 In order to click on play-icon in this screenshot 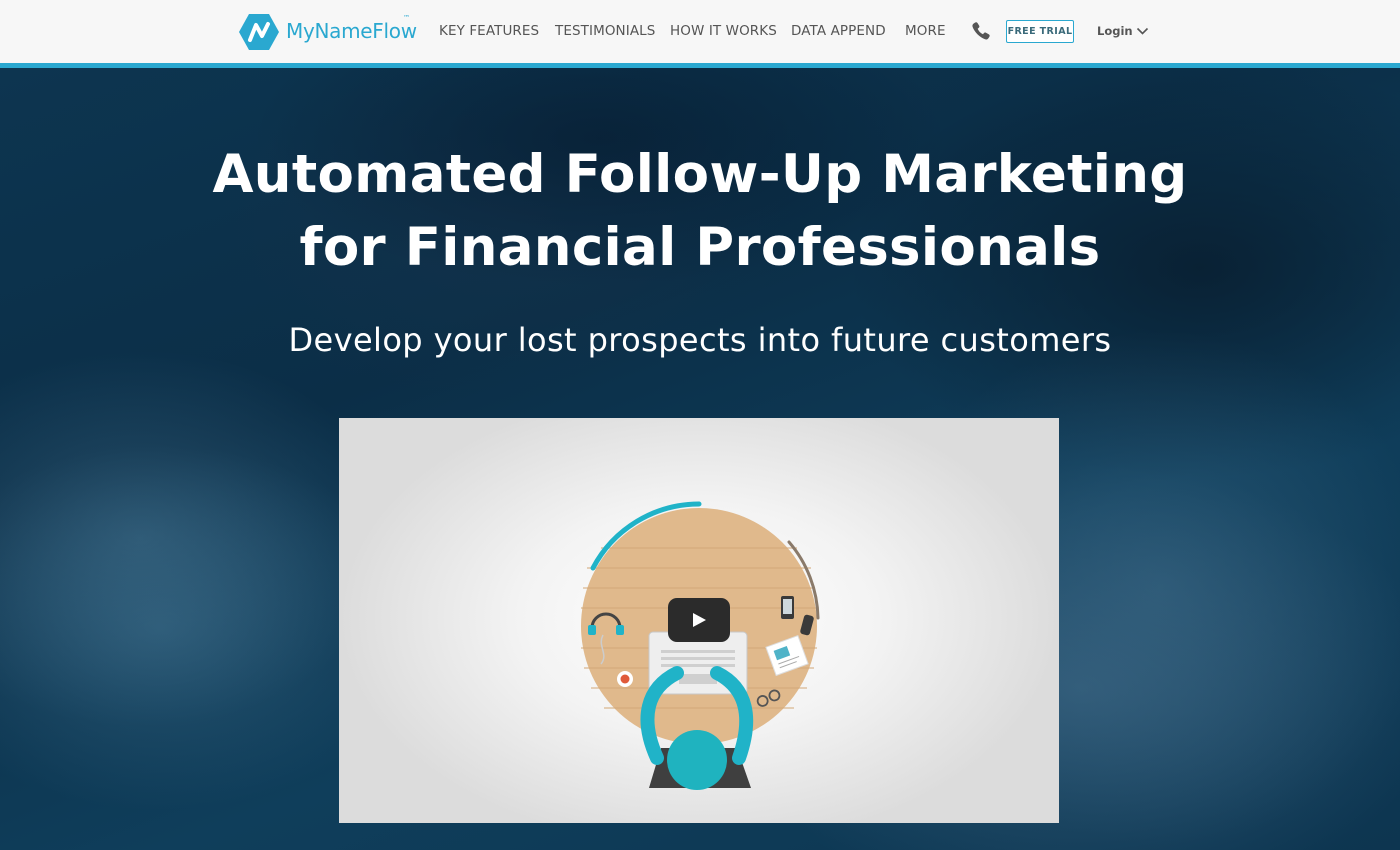, I will do `click(699, 620)`.